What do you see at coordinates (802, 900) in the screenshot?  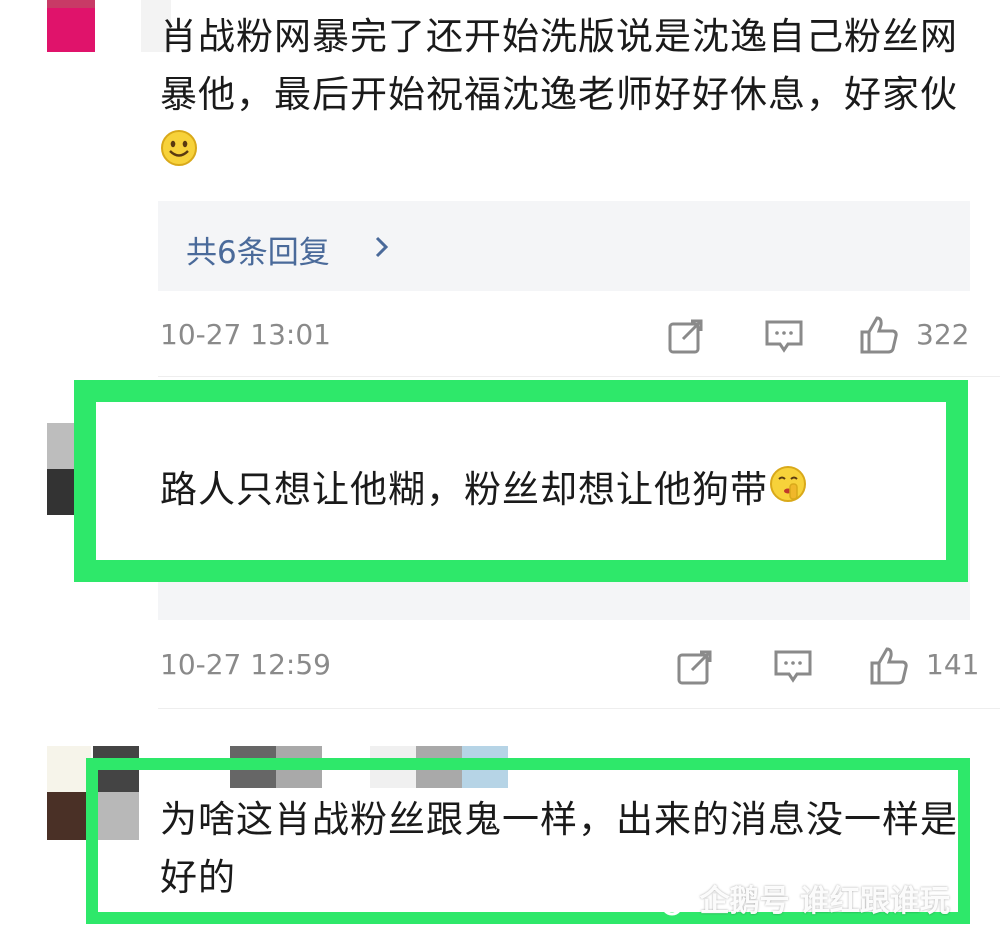 I see `watermark: 企鹅号 谁红跟谁玩` at bounding box center [802, 900].